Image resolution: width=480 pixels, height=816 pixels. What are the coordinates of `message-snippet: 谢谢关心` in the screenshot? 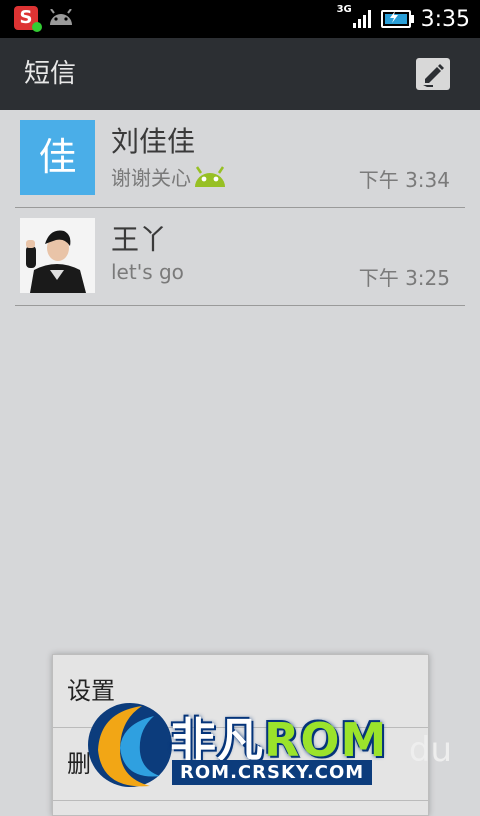 It's located at (169, 176).